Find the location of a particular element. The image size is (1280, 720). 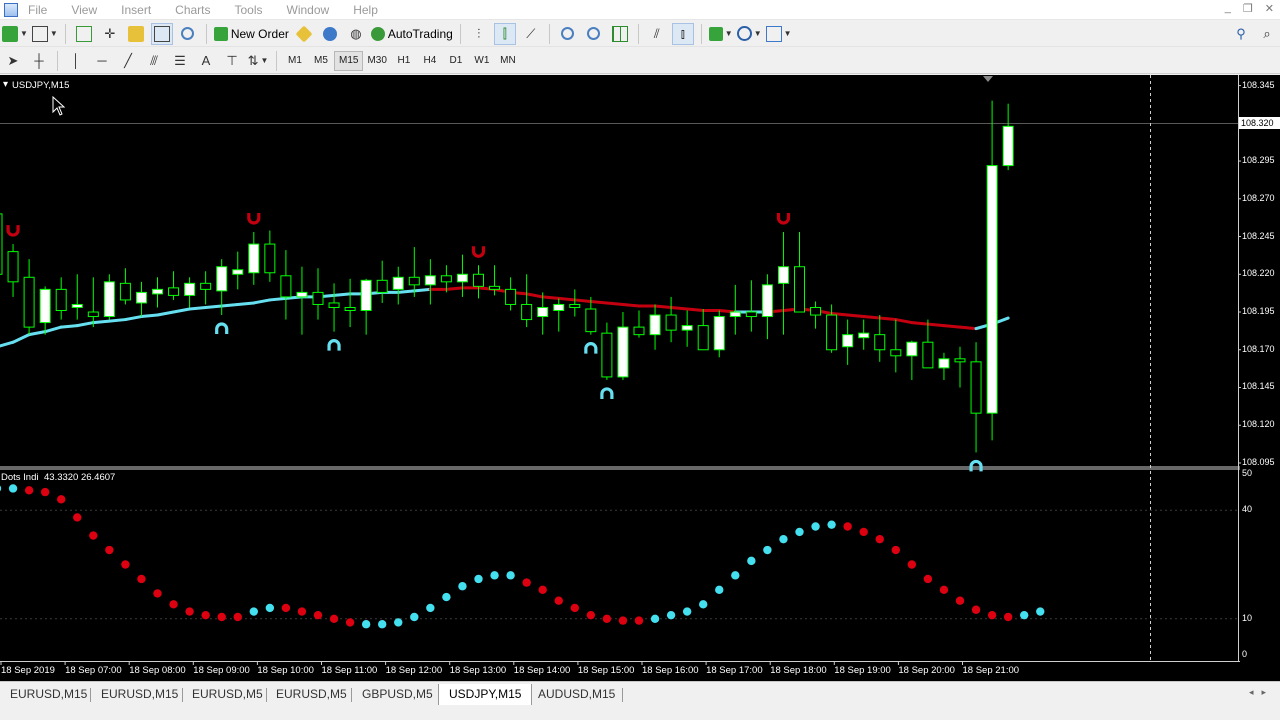

signals-button is located at coordinates (330, 34).